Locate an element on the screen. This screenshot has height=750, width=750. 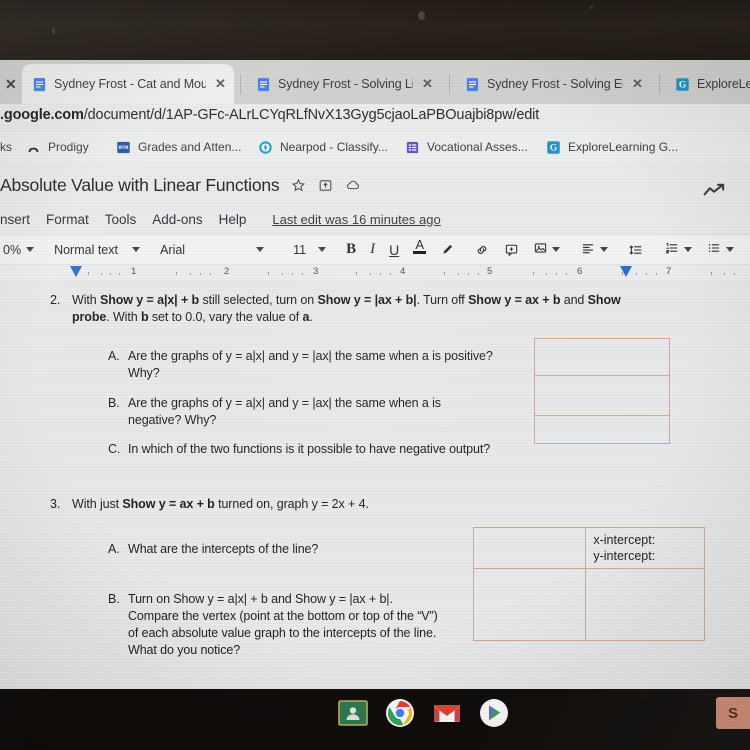
menu-tools: Tools is located at coordinates (121, 219).